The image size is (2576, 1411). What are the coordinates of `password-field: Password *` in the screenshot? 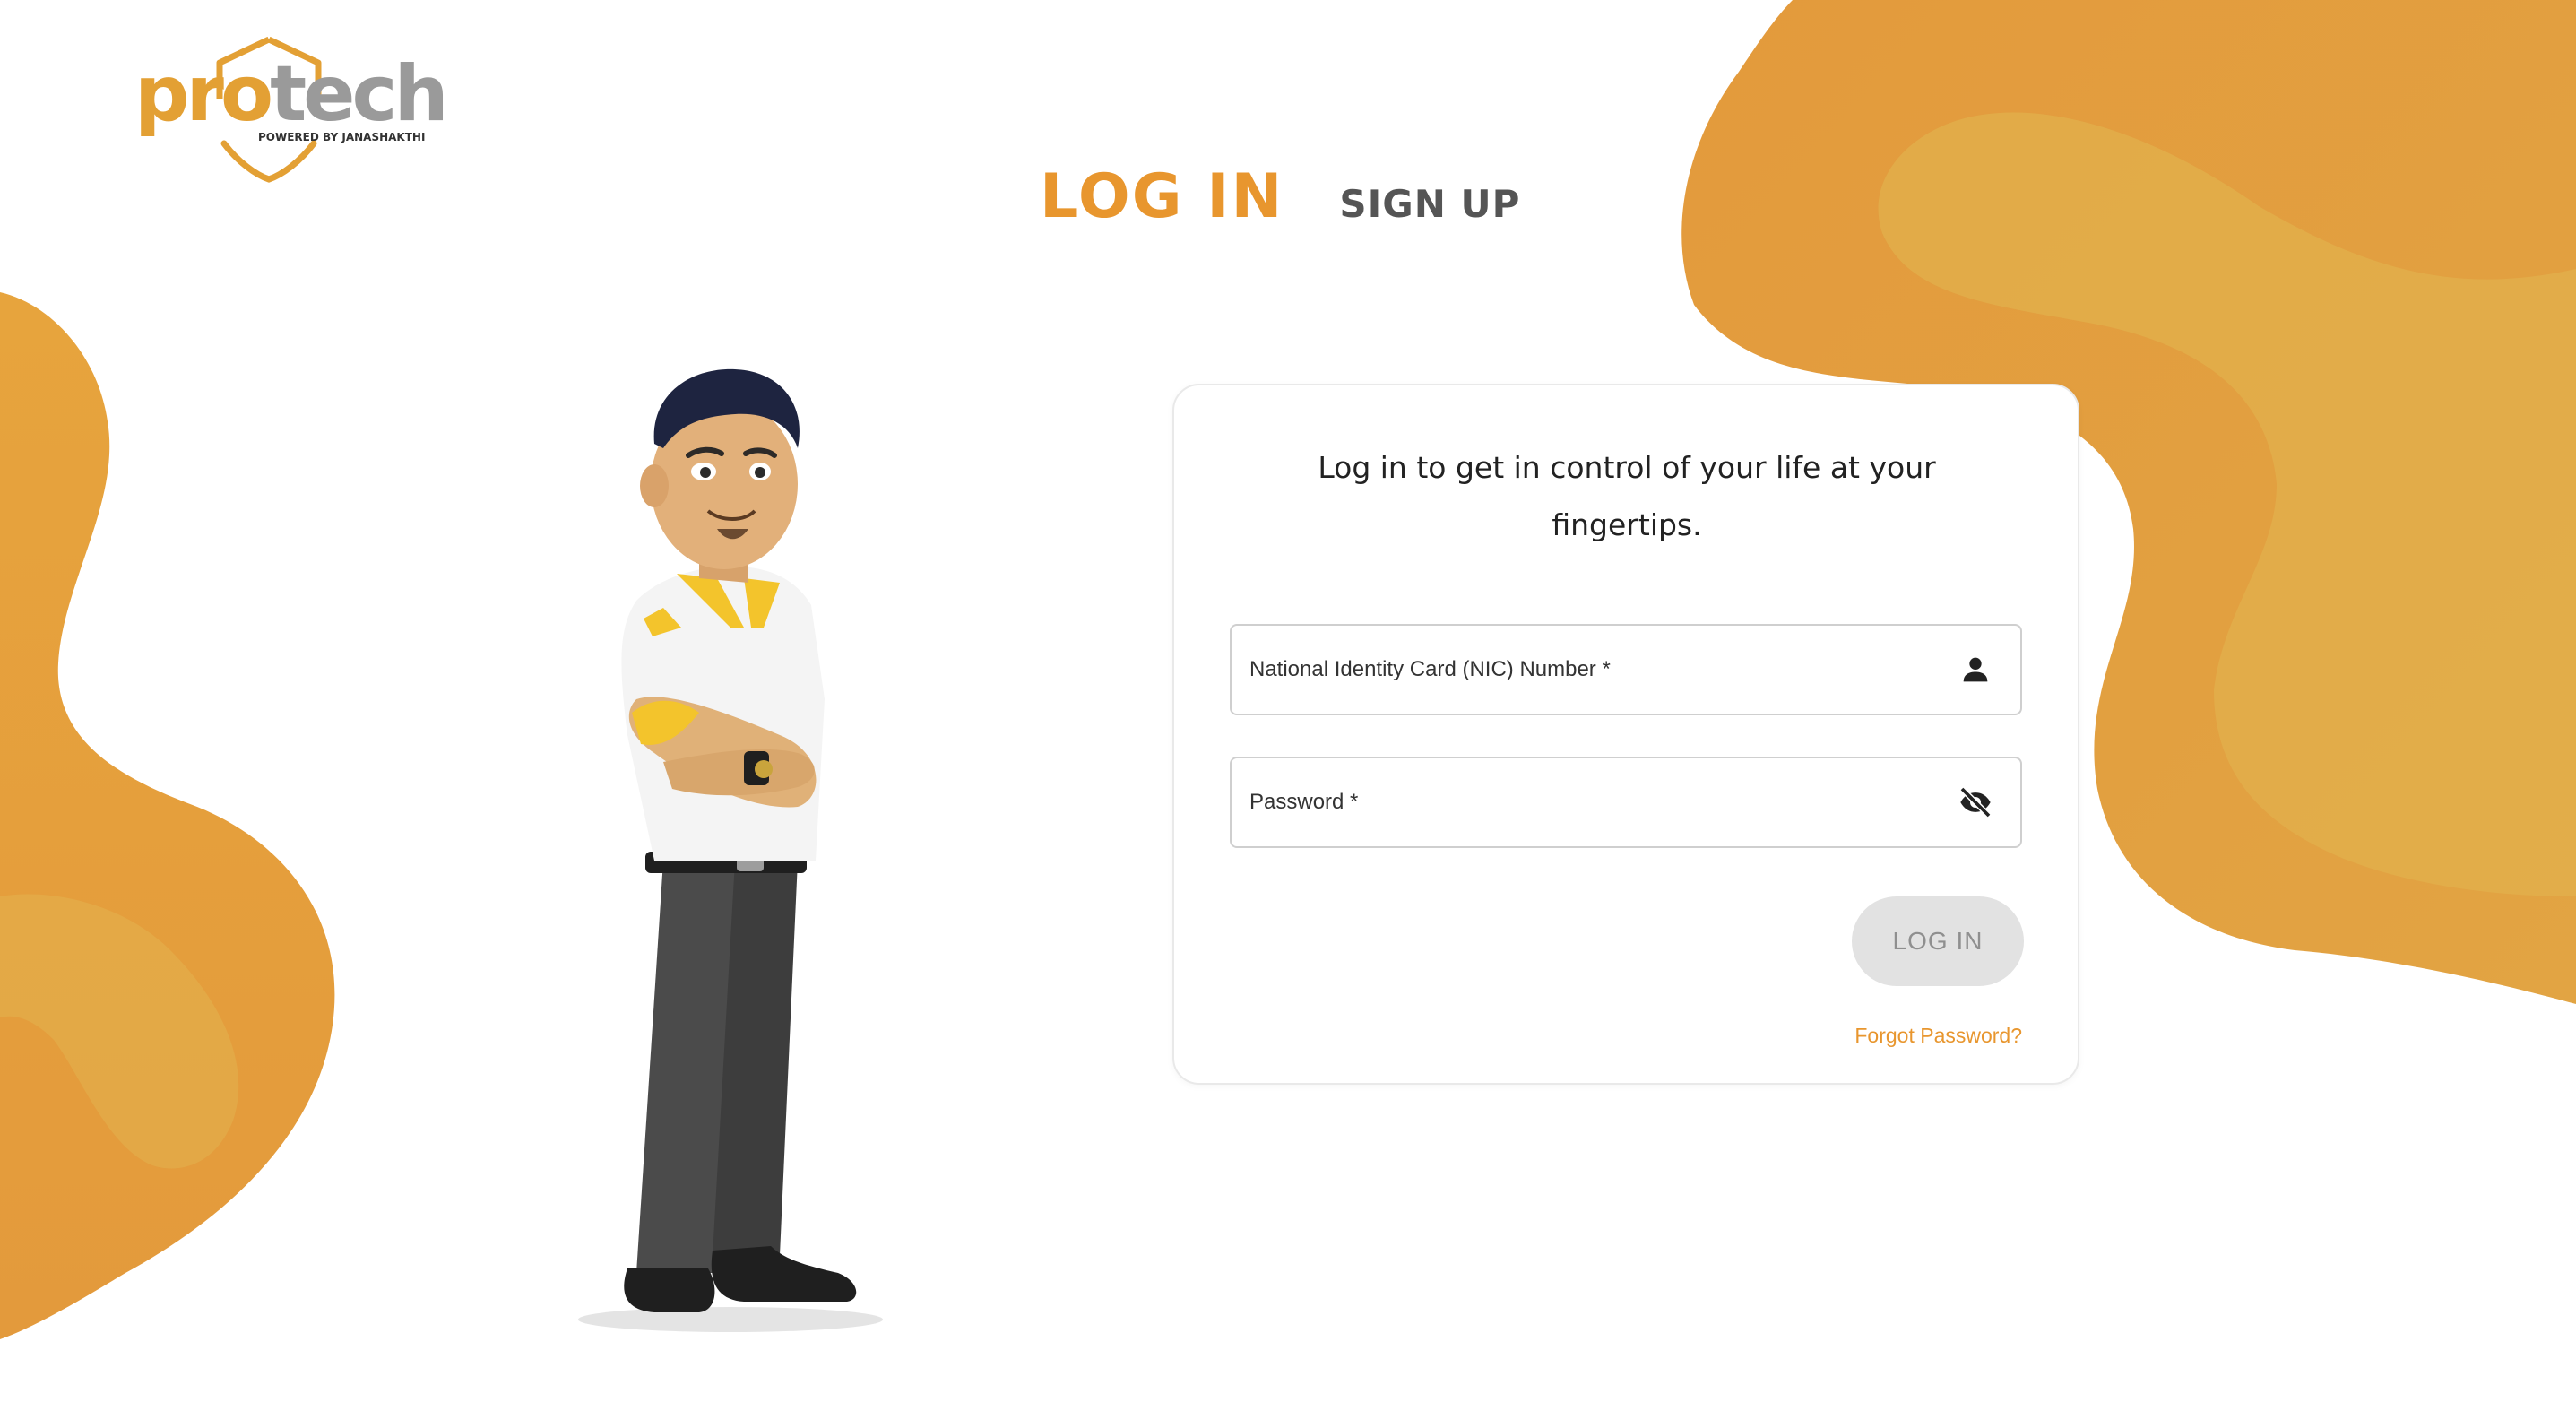 It's located at (1626, 802).